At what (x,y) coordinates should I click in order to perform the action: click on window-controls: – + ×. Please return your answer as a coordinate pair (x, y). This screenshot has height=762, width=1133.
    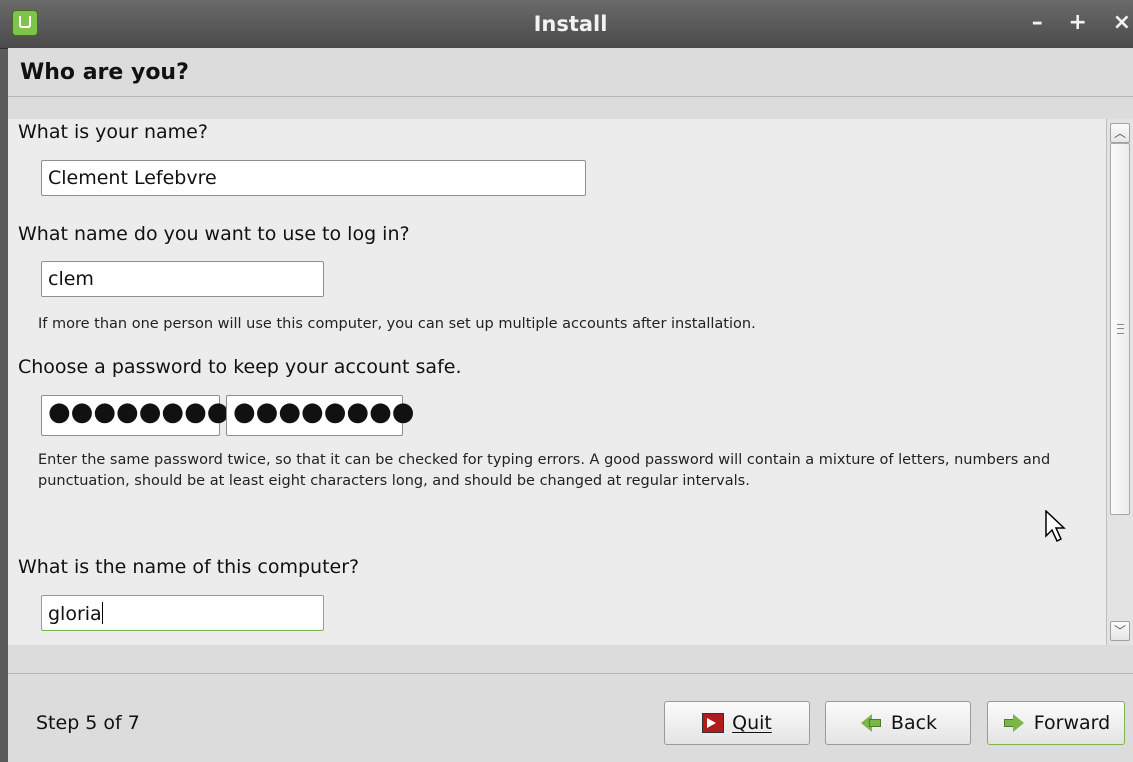
    Looking at the image, I should click on (1072, 22).